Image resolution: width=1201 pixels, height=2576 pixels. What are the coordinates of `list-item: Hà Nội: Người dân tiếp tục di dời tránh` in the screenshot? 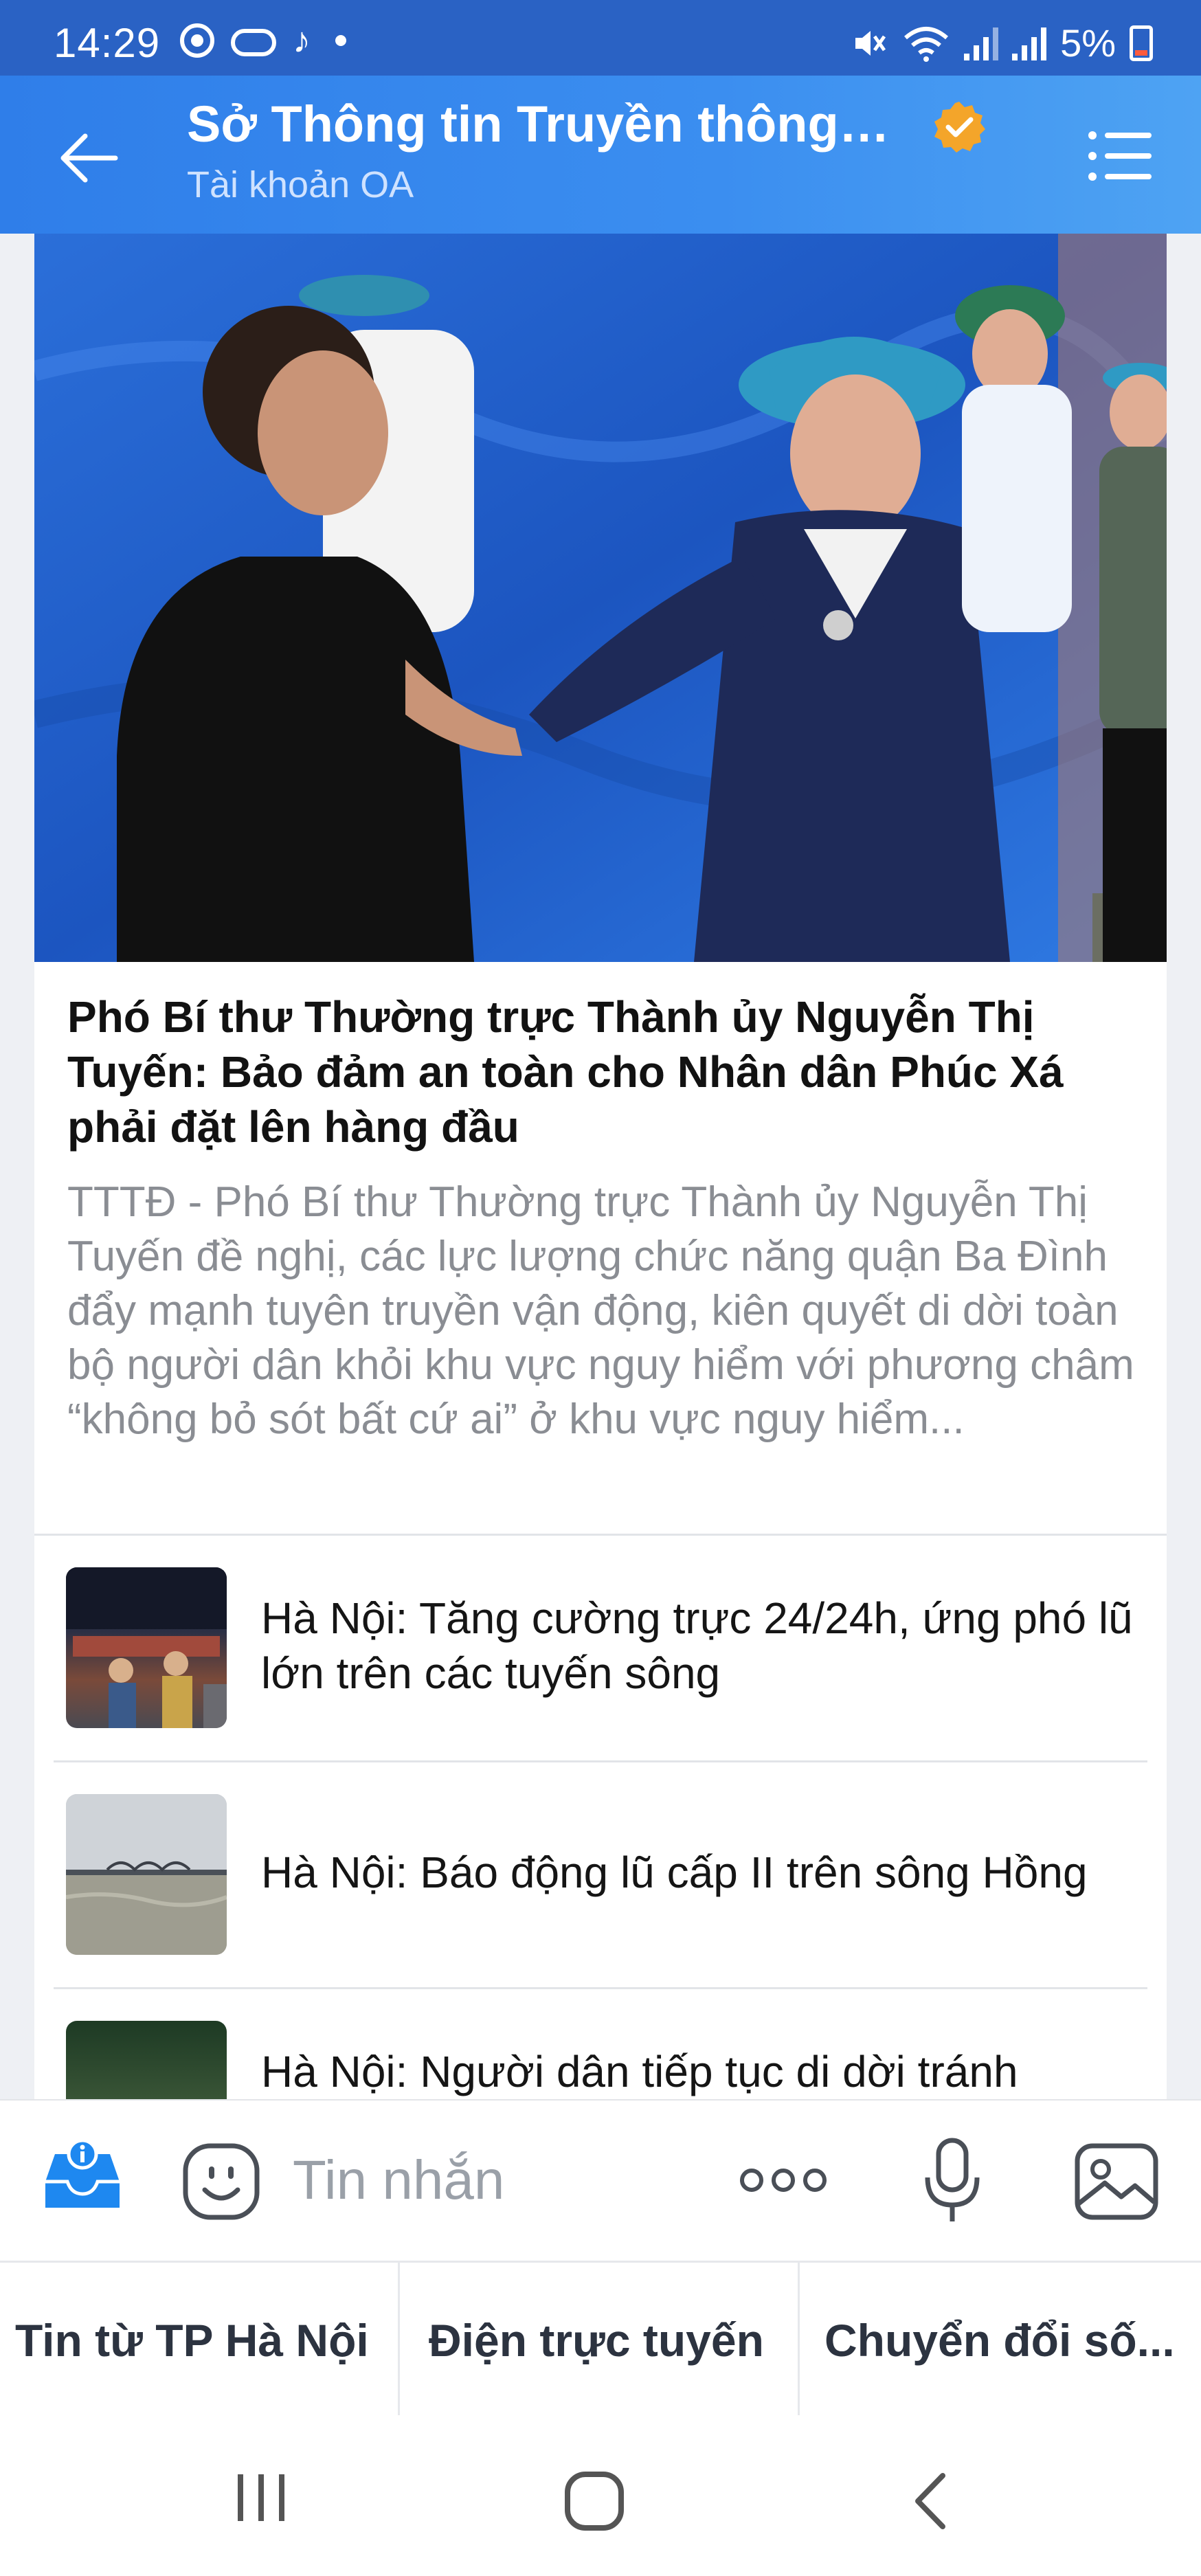 It's located at (600, 2044).